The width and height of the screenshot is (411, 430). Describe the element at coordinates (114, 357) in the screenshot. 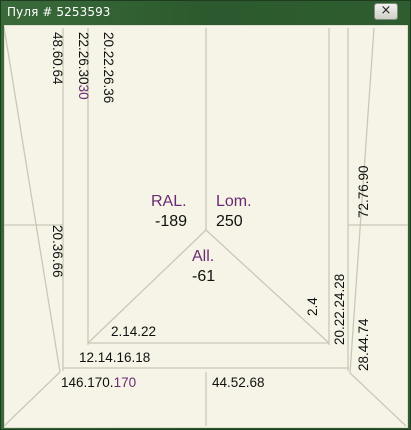

I see `bottom-pool-middle: 12.14.16.18` at that location.